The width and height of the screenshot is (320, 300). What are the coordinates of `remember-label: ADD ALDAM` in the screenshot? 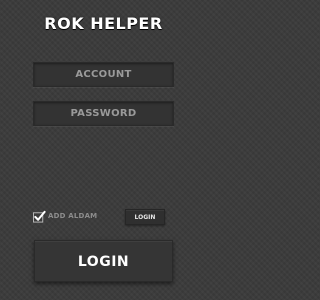 It's located at (73, 216).